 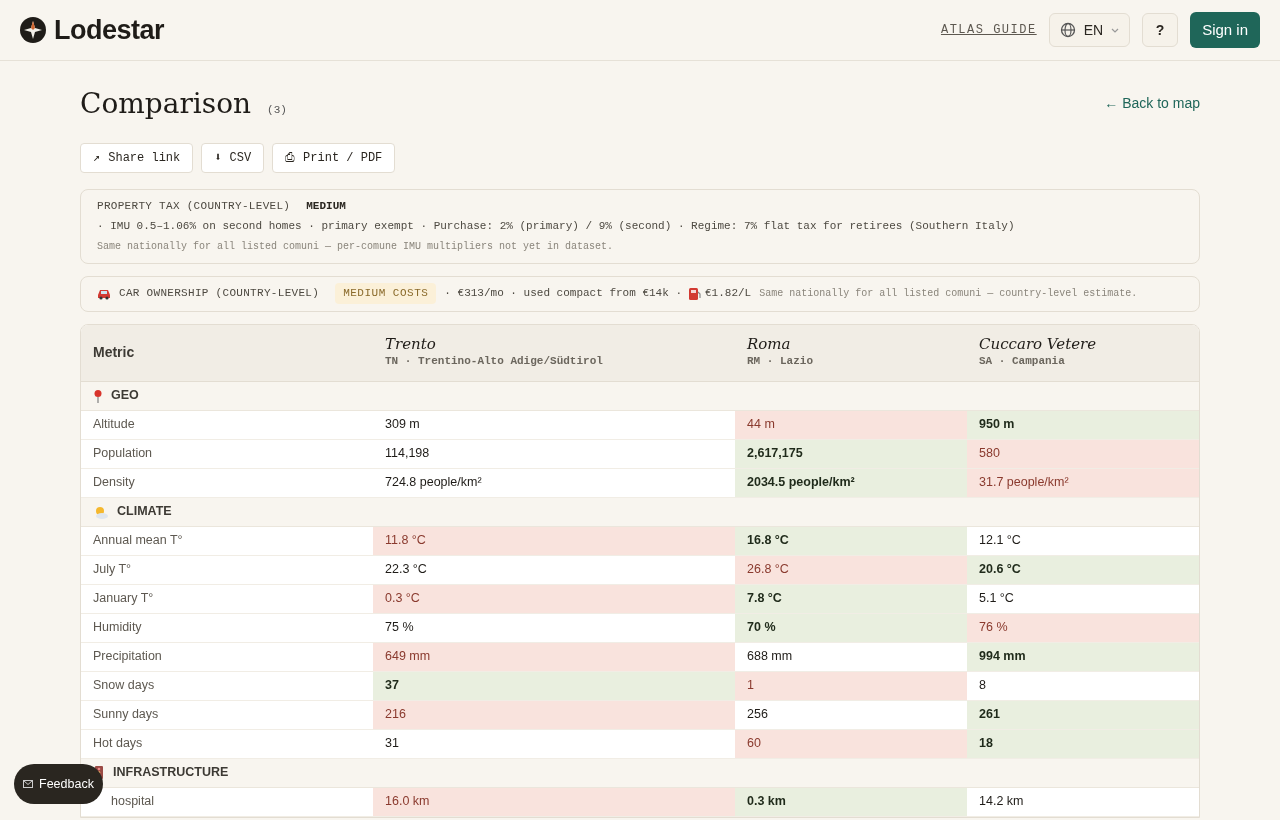 I want to click on action-button: ↗ Share link, so click(x=137, y=157).